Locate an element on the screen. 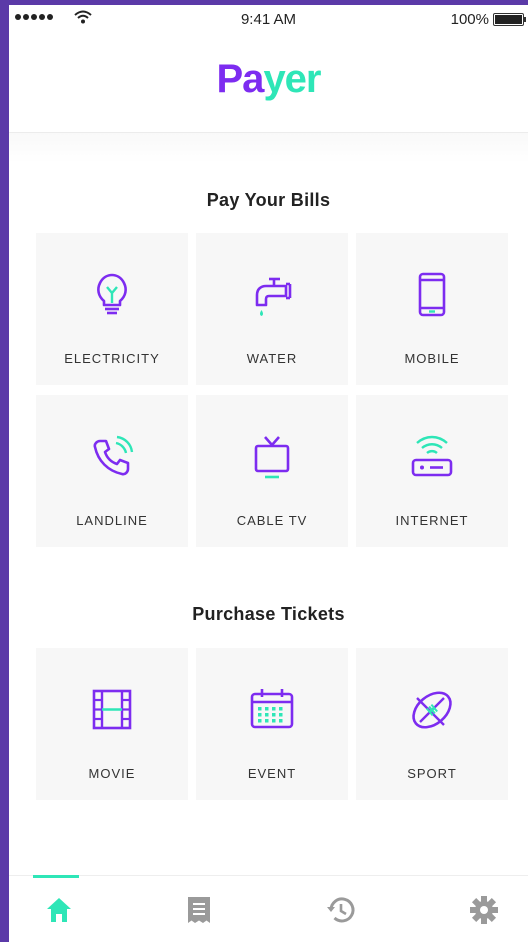 The image size is (528, 942). app-header: Payer is located at coordinates (268, 84).